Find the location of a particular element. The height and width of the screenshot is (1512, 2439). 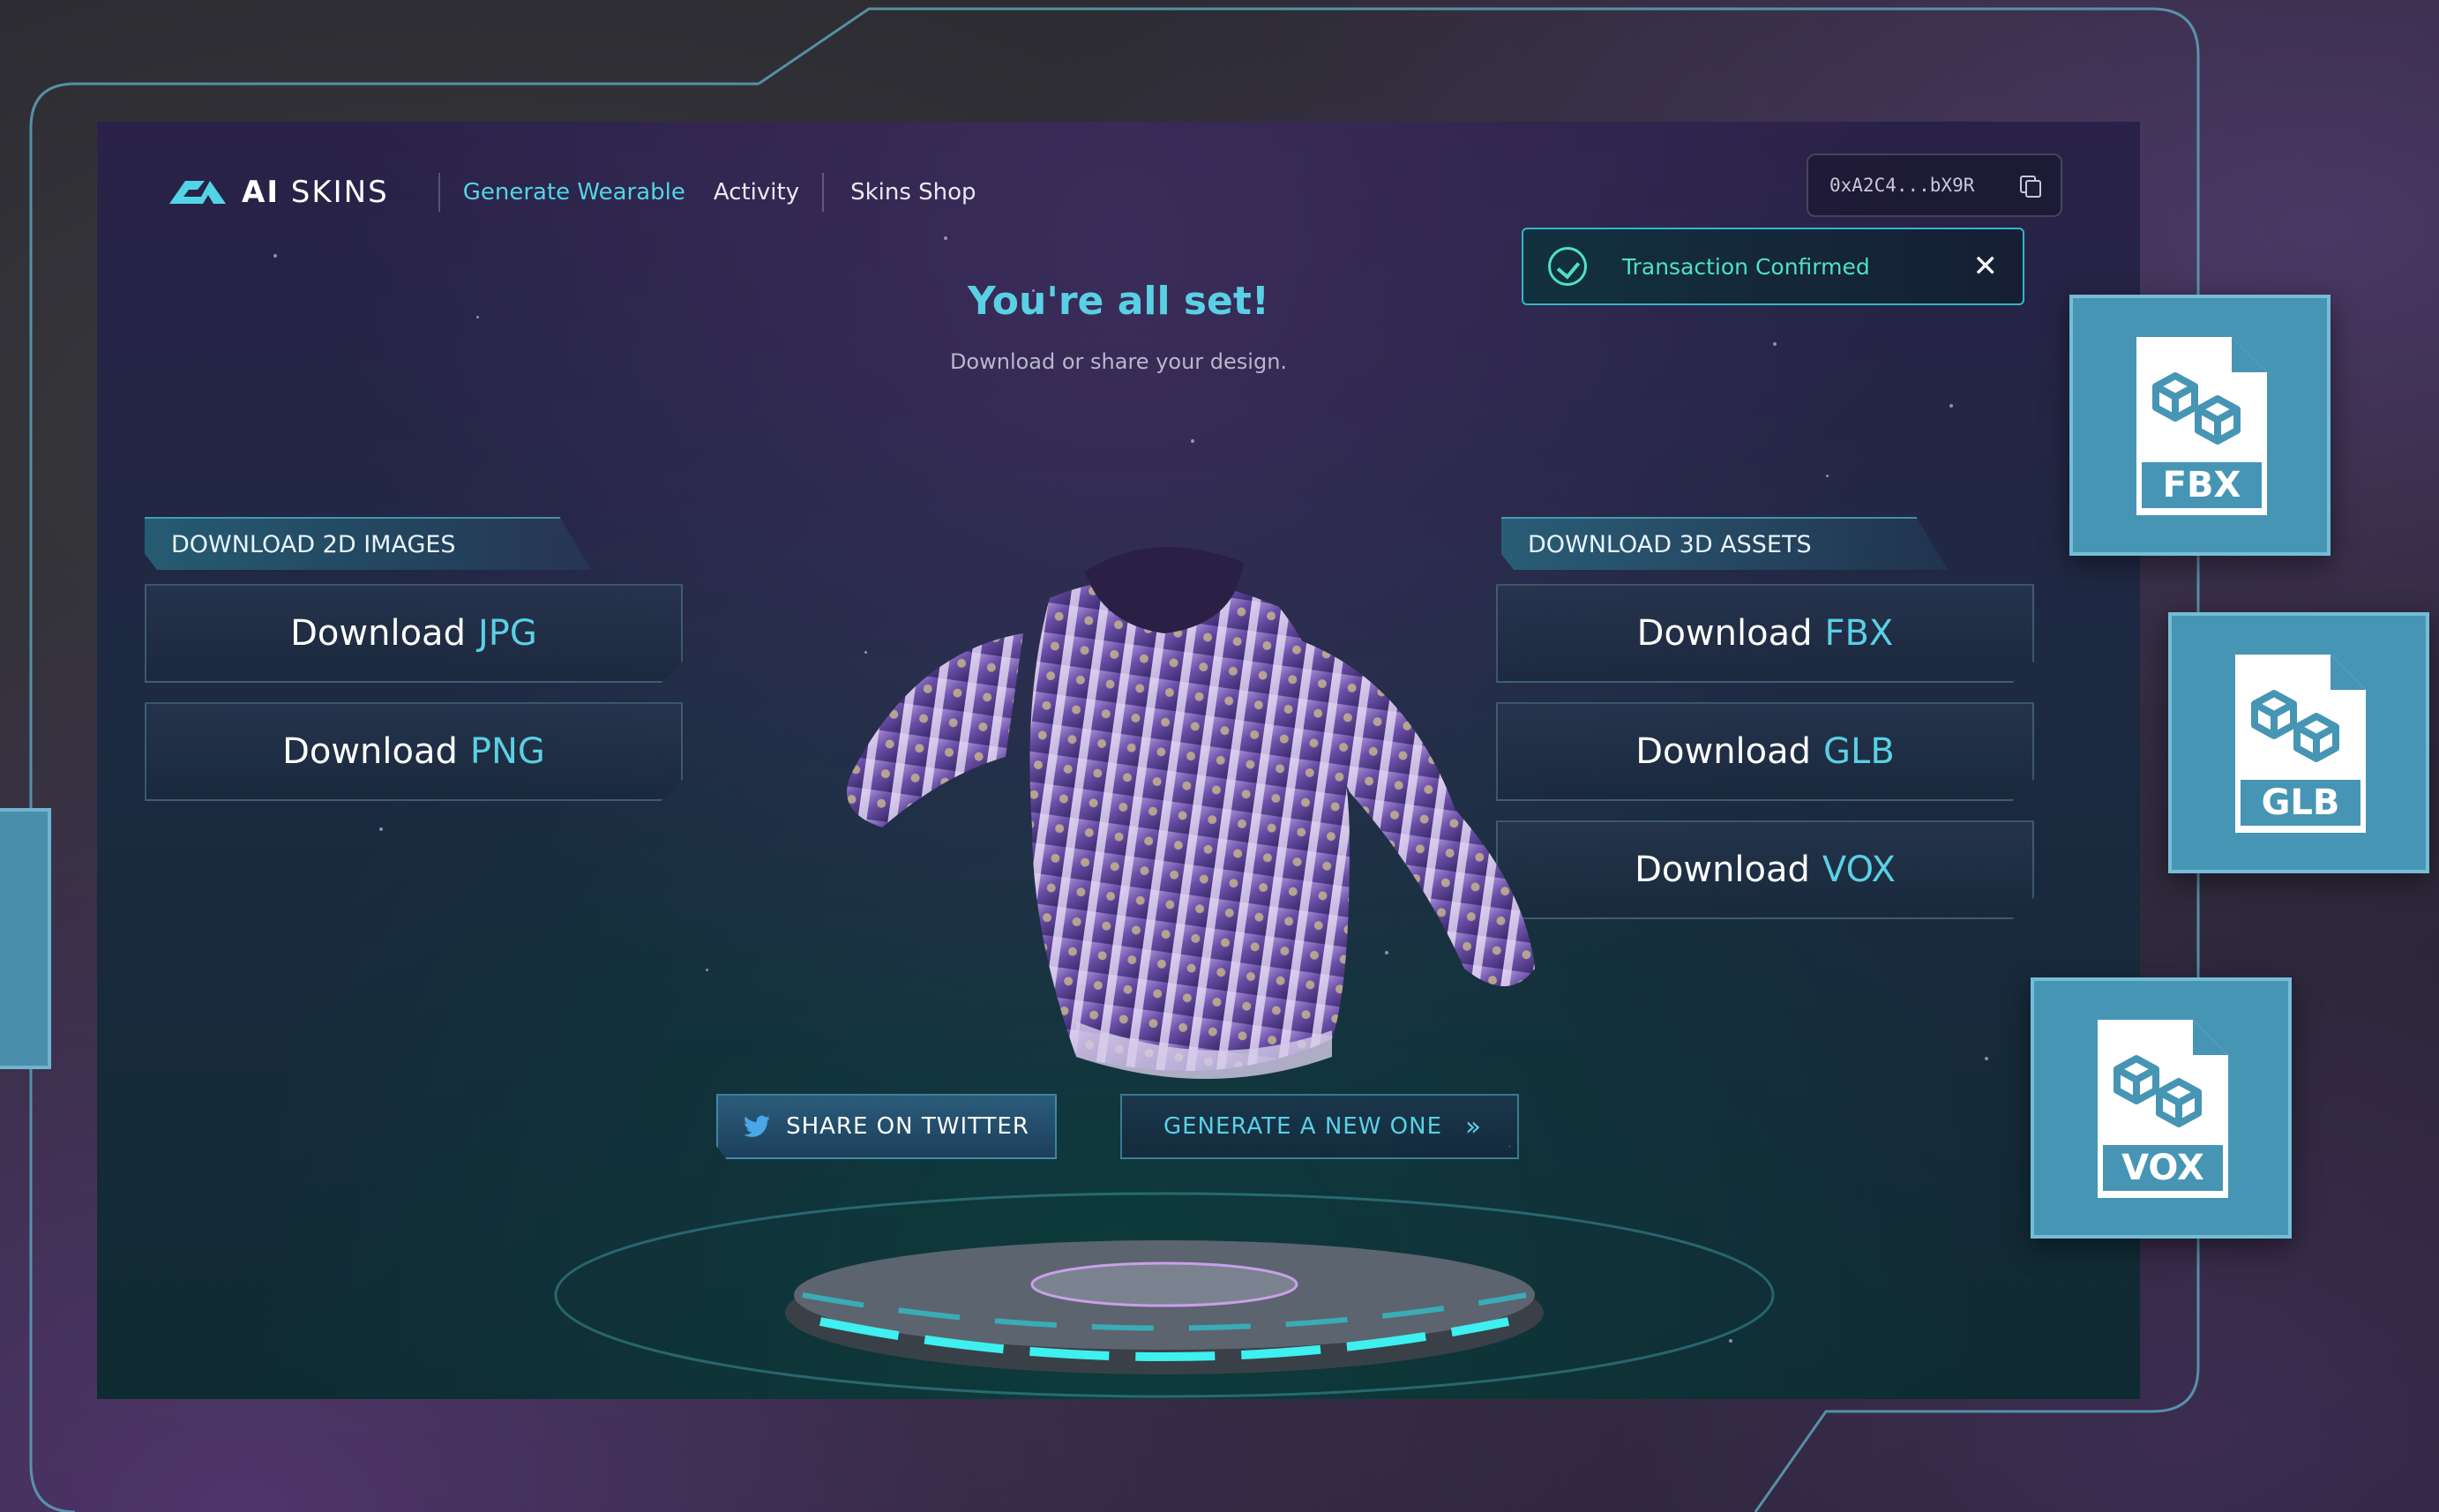

pedestal is located at coordinates (1164, 1295).